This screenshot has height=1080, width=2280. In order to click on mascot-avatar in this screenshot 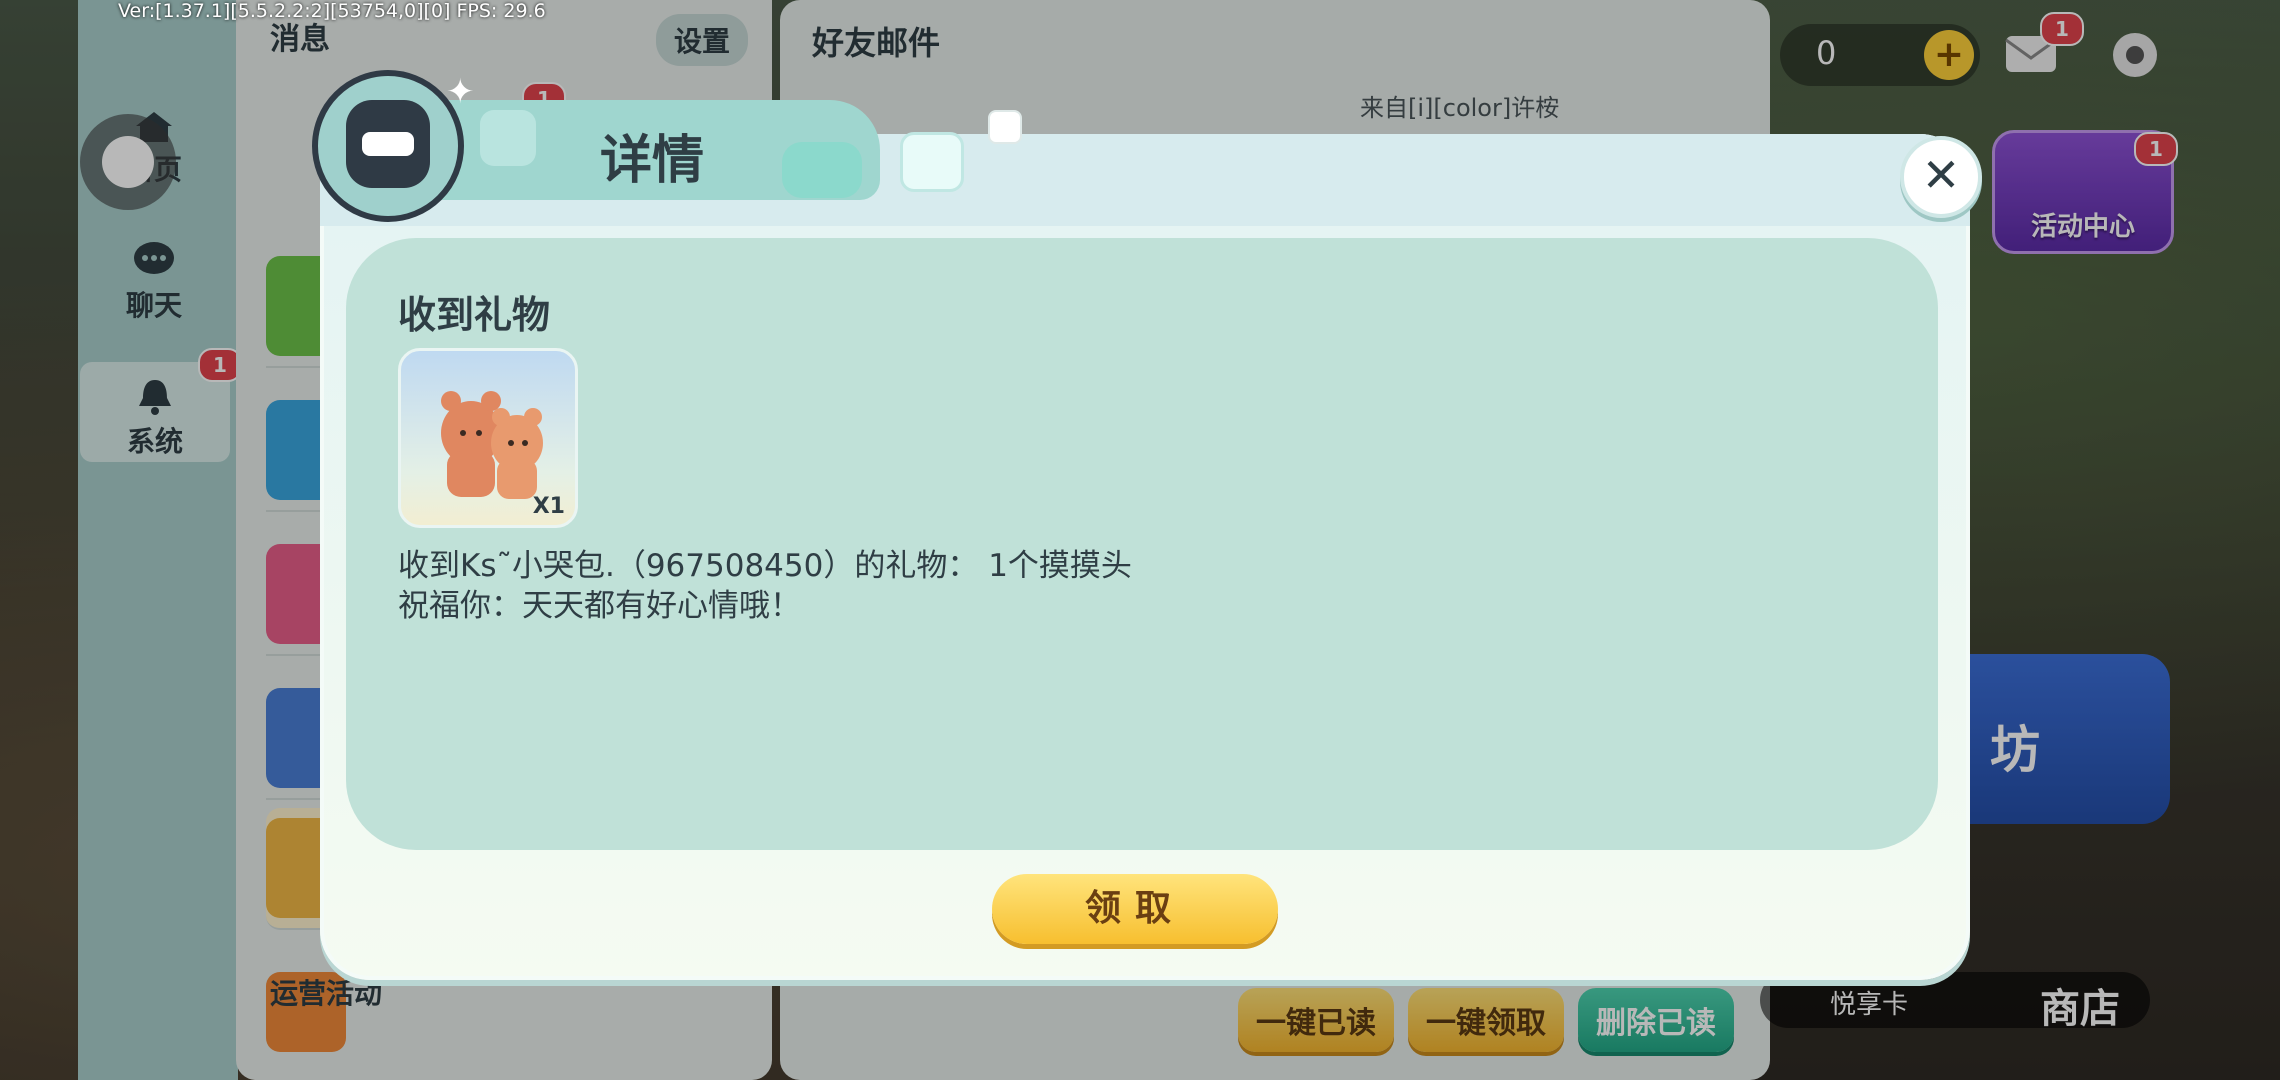, I will do `click(388, 146)`.